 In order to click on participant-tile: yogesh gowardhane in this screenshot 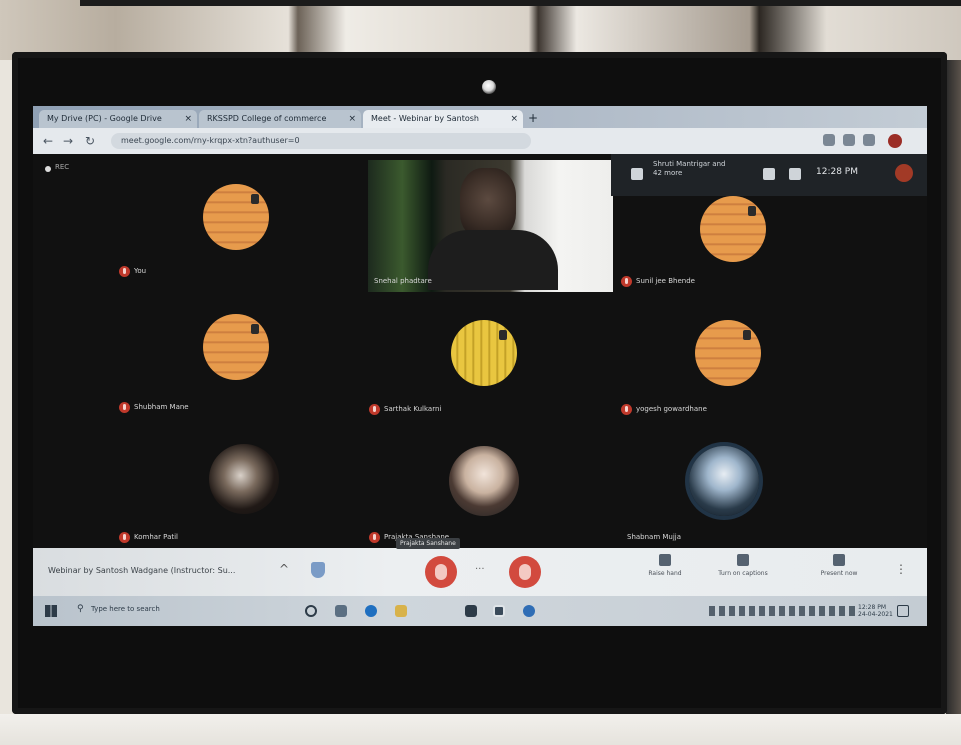, I will do `click(715, 370)`.